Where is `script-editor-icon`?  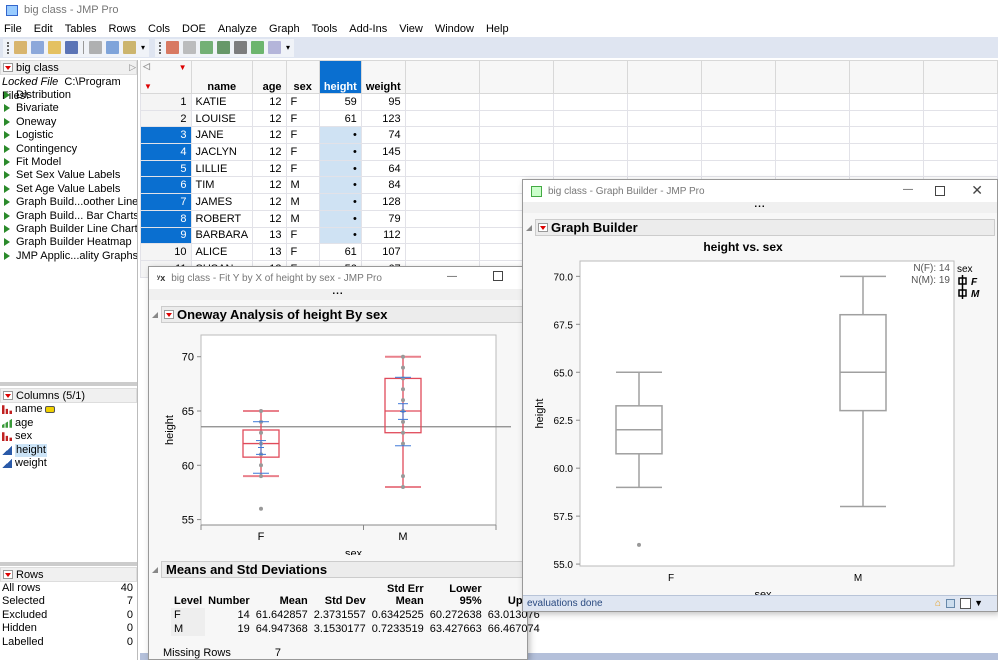
script-editor-icon is located at coordinates (275, 47).